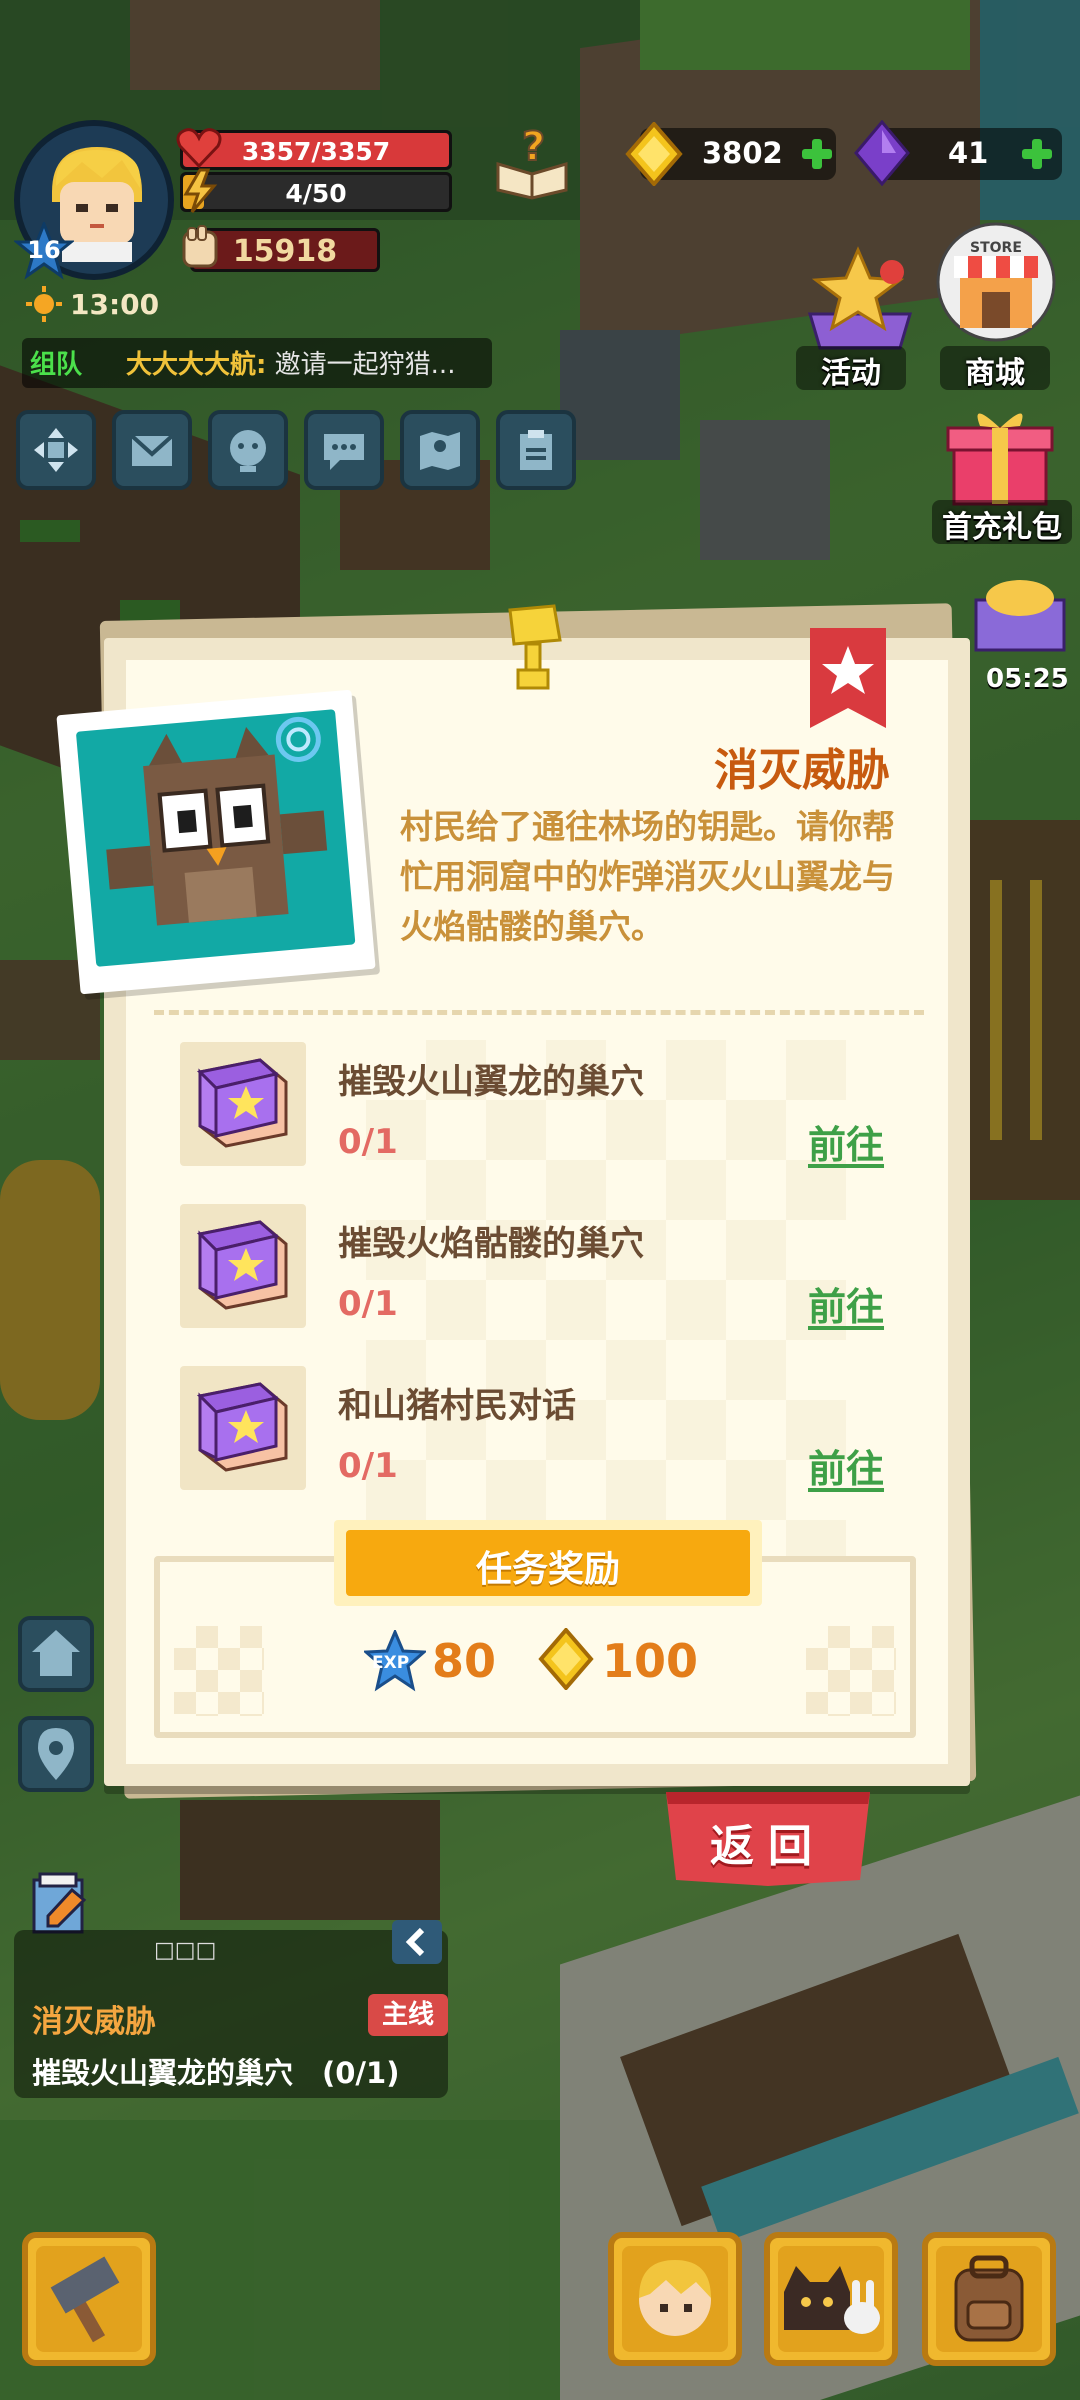 This screenshot has height=2400, width=1080. I want to click on shop-label: 商城, so click(995, 373).